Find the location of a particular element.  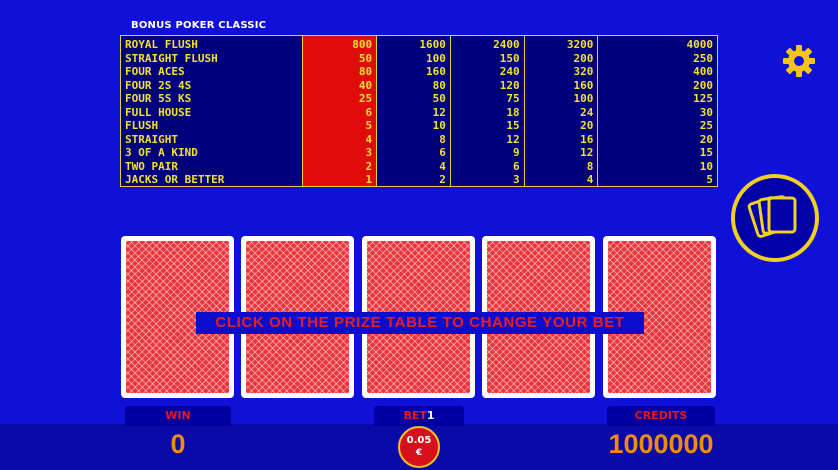

bet-label-tab: BET1 is located at coordinates (419, 416).